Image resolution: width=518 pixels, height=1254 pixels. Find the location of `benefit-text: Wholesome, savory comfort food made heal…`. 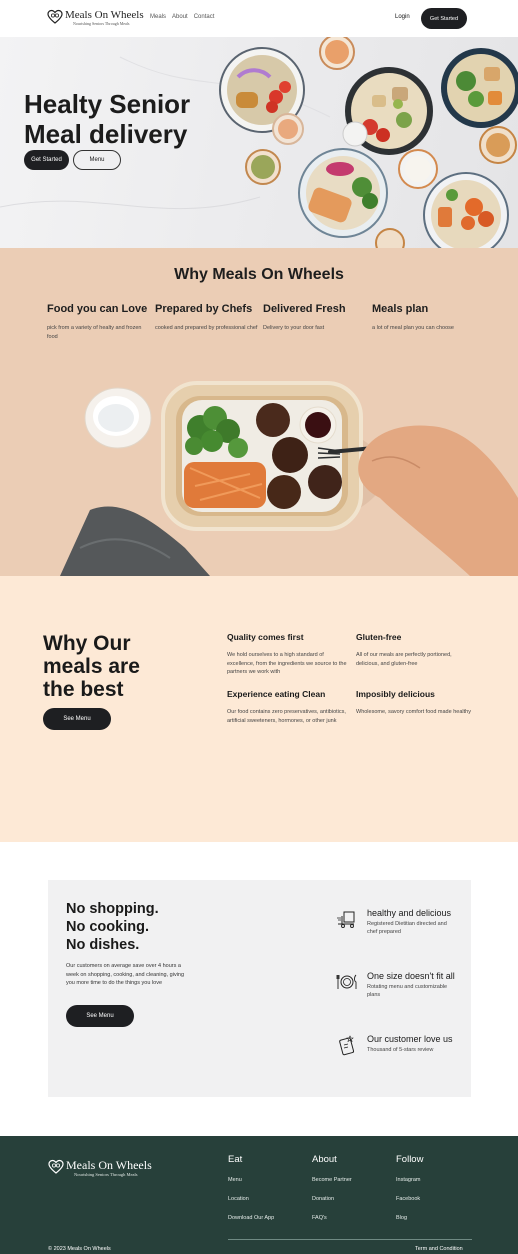

benefit-text: Wholesome, savory comfort food made heal… is located at coordinates (413, 712).